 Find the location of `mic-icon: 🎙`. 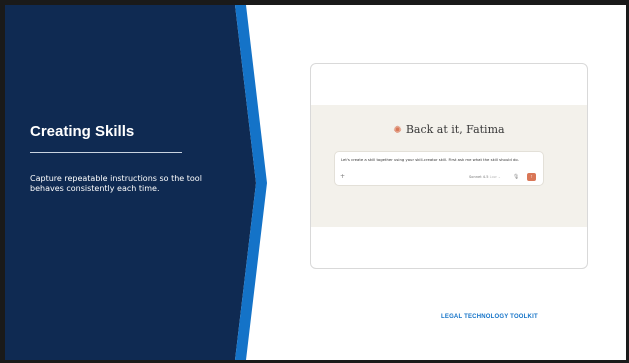

mic-icon: 🎙 is located at coordinates (516, 177).